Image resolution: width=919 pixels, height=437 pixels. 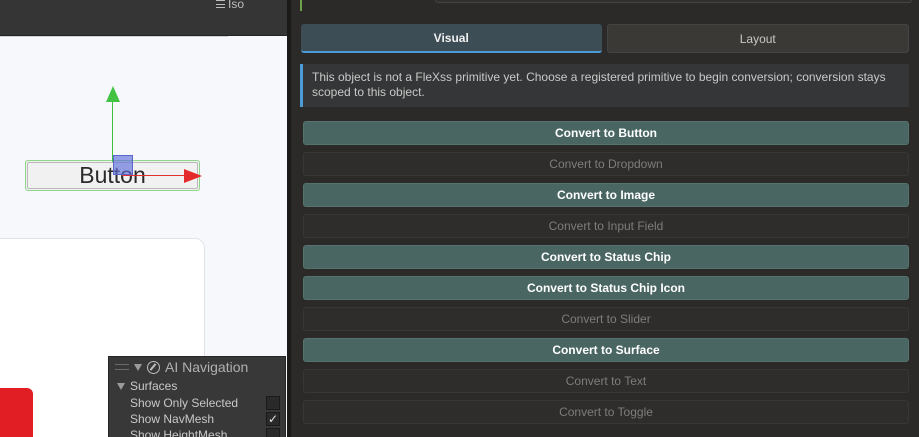 I want to click on convert-to-toggle-button: Convert to Toggle, so click(x=606, y=412).